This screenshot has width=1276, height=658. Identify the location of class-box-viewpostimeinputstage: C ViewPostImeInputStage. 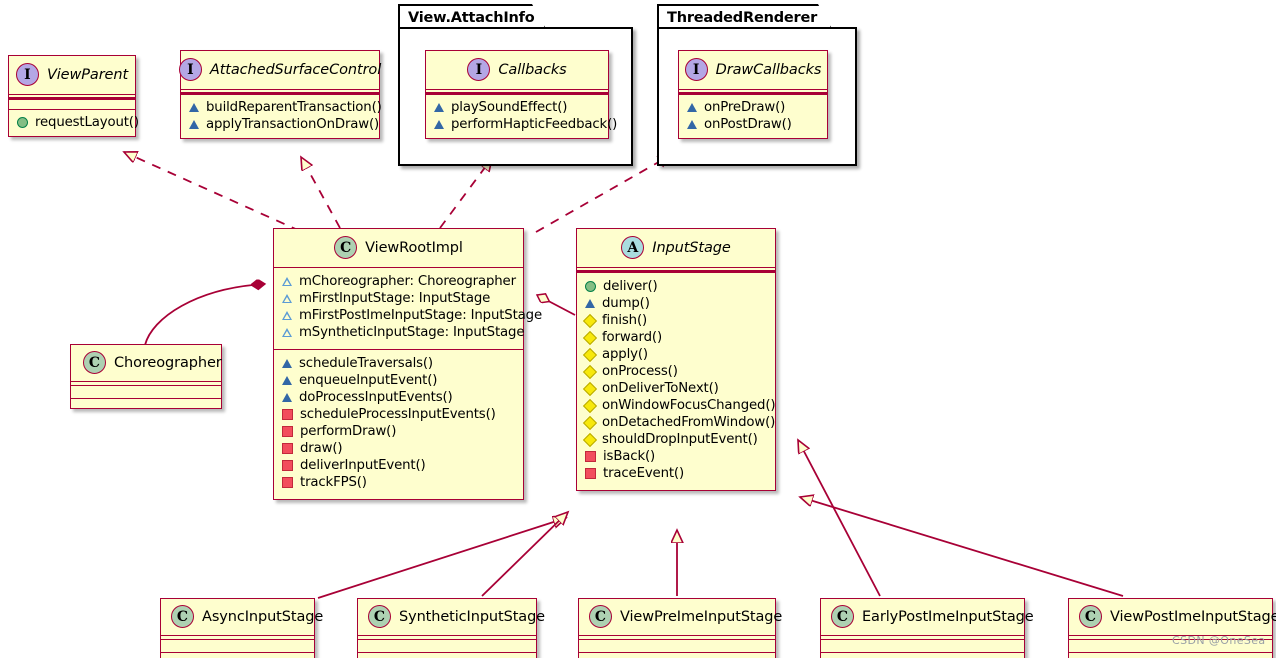
(1172, 628).